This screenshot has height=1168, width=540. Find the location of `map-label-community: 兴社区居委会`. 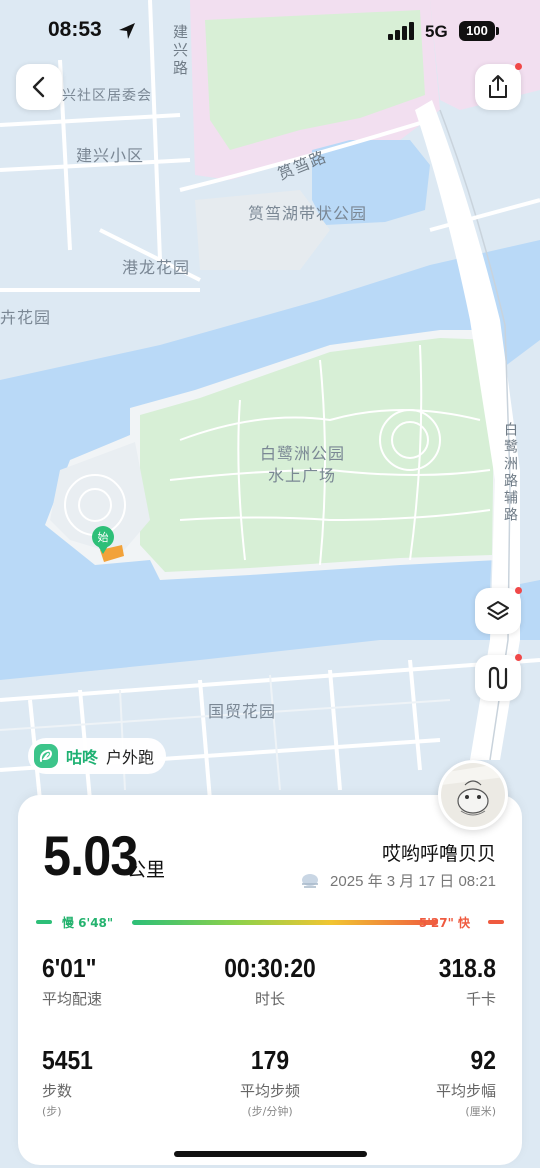

map-label-community: 兴社区居委会 is located at coordinates (107, 96).